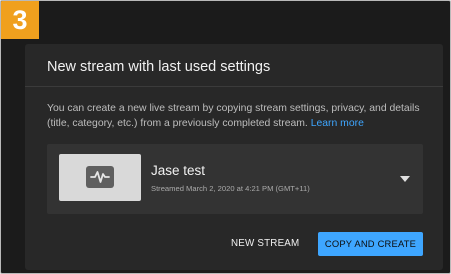 The height and width of the screenshot is (274, 451). I want to click on step-number-badge: 3, so click(20, 20).